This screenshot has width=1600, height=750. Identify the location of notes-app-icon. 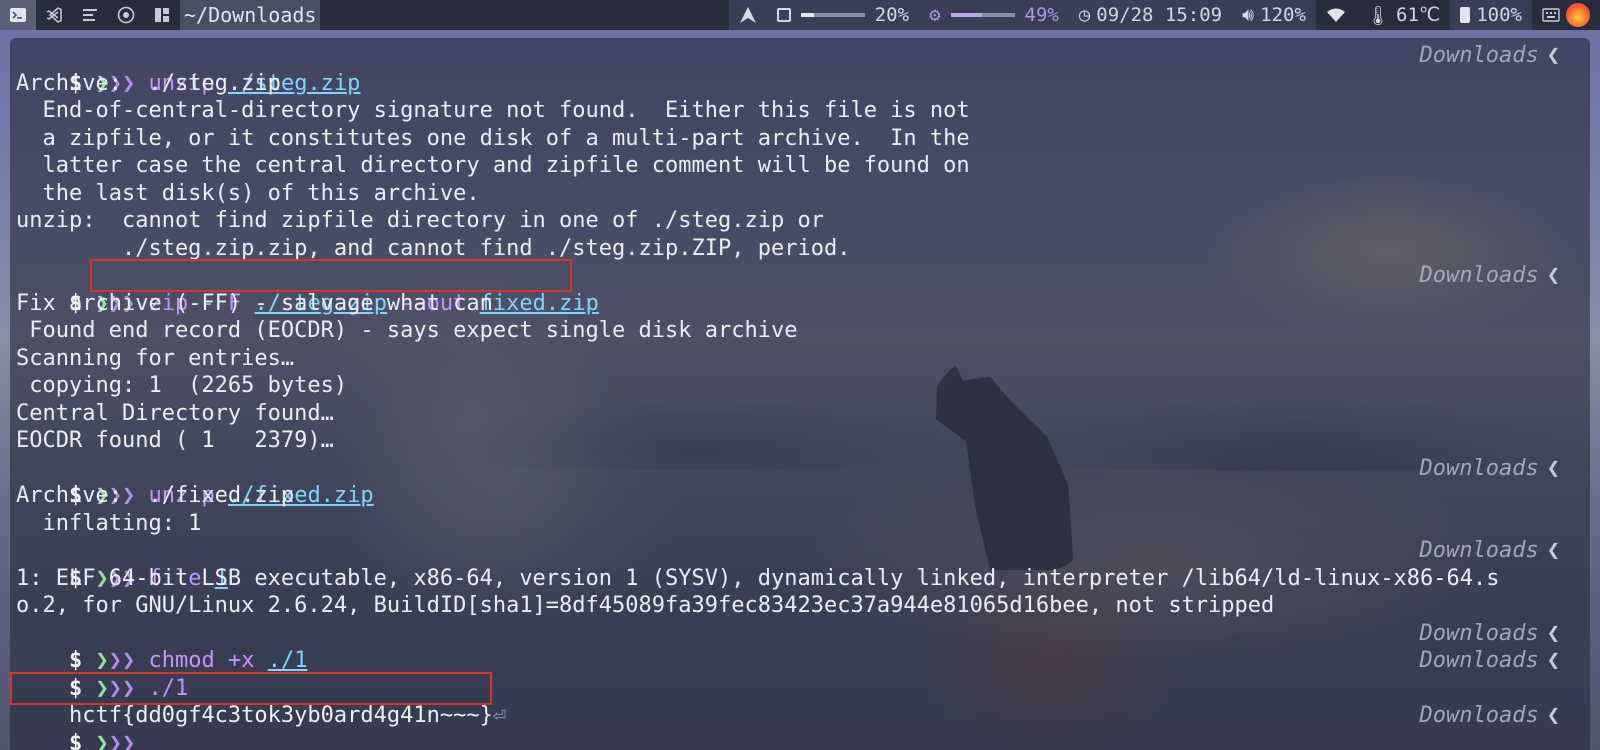
(90, 15).